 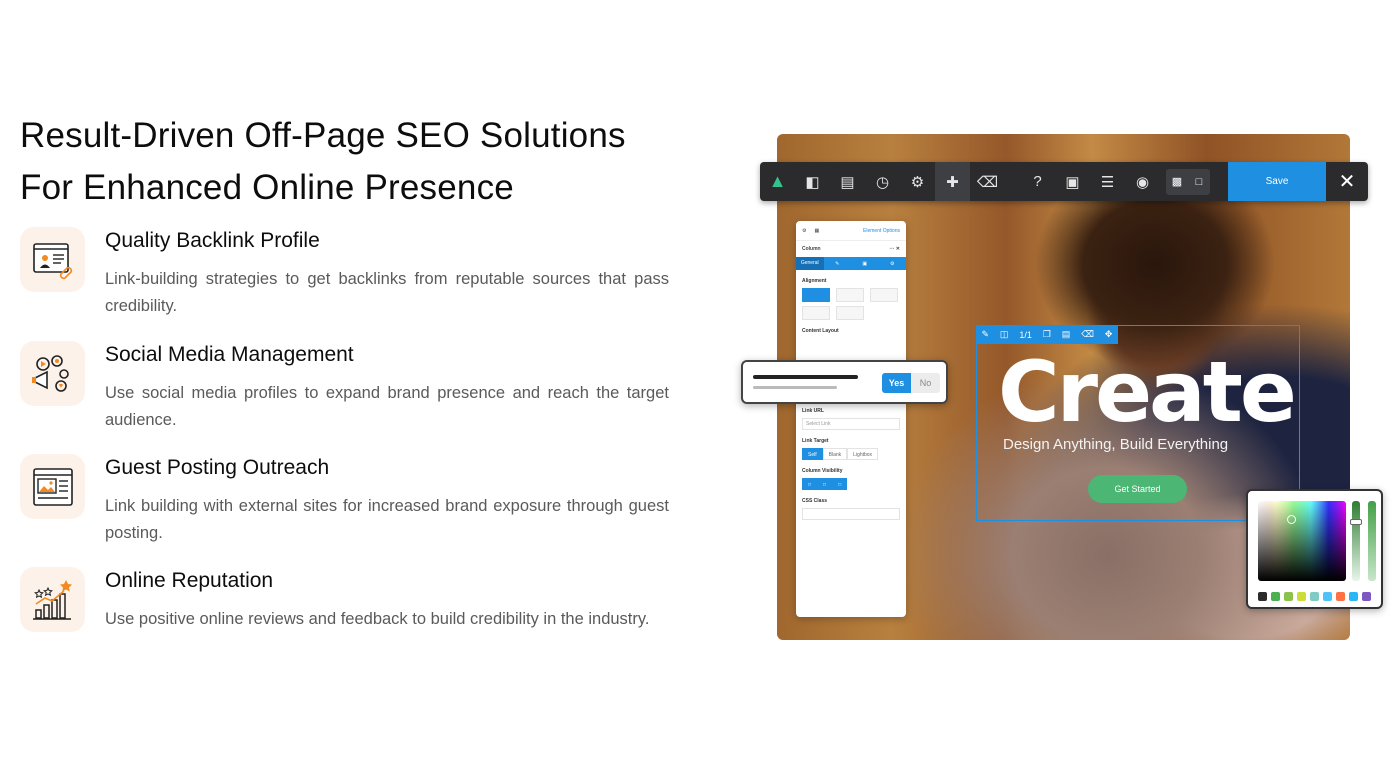 I want to click on close-icon: ✕, so click(x=1347, y=181).